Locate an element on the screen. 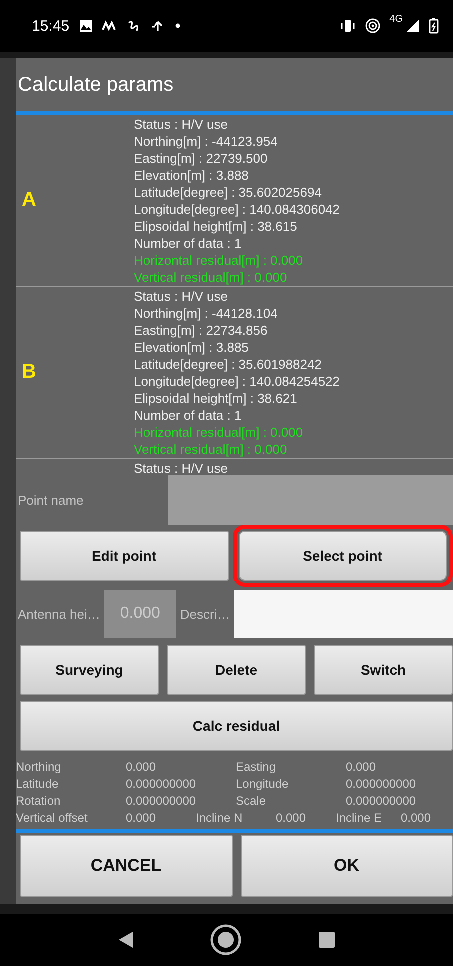 Image resolution: width=453 pixels, height=966 pixels. point-detail-text: Easting[m] : 22739.500 is located at coordinates (201, 158).